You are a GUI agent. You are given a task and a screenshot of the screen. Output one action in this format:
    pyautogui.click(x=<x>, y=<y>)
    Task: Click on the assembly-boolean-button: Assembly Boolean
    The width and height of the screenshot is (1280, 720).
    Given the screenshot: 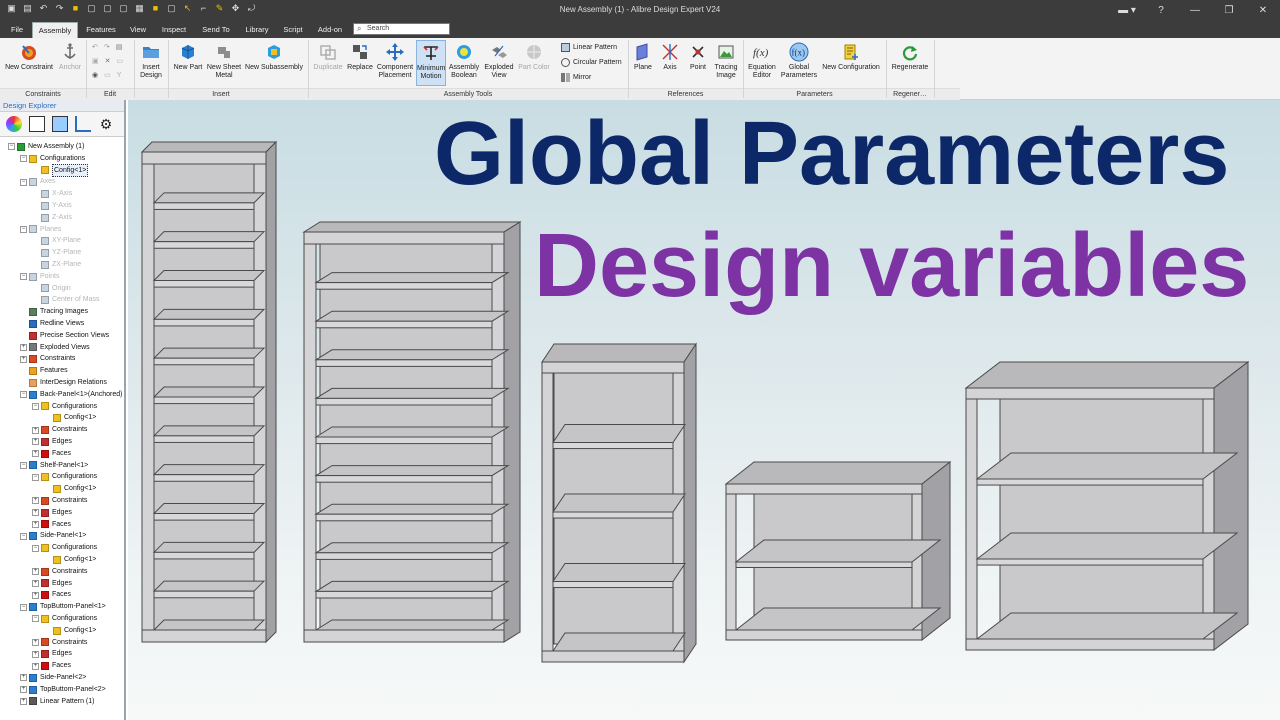 What is the action you would take?
    pyautogui.click(x=464, y=61)
    